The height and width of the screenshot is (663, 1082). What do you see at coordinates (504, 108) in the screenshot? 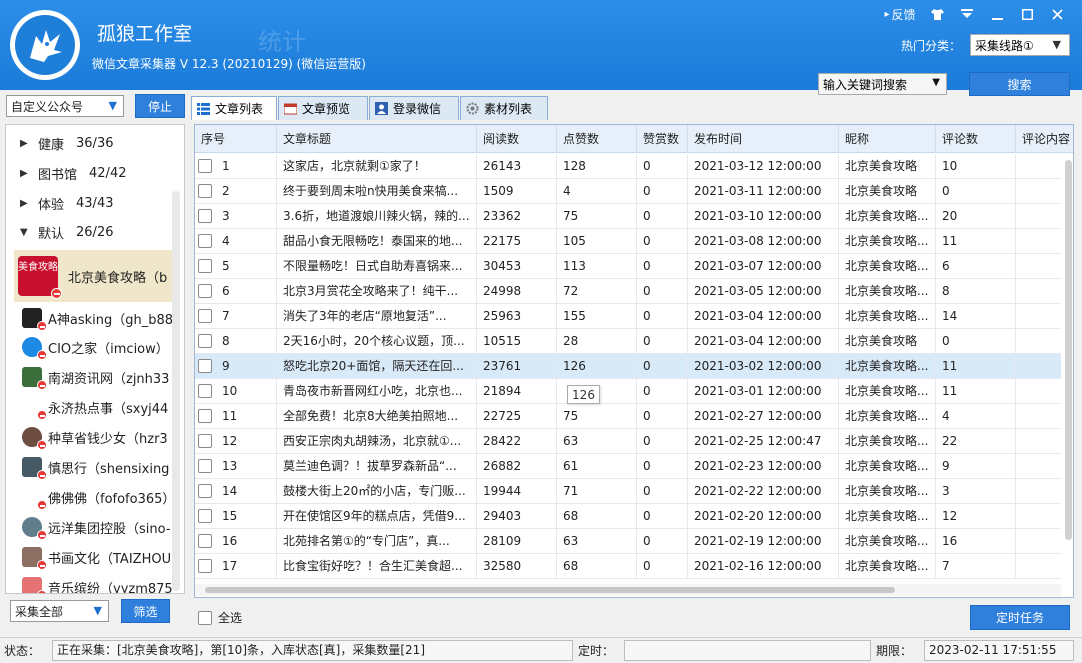
I see `tab-material-list: 素材列表` at bounding box center [504, 108].